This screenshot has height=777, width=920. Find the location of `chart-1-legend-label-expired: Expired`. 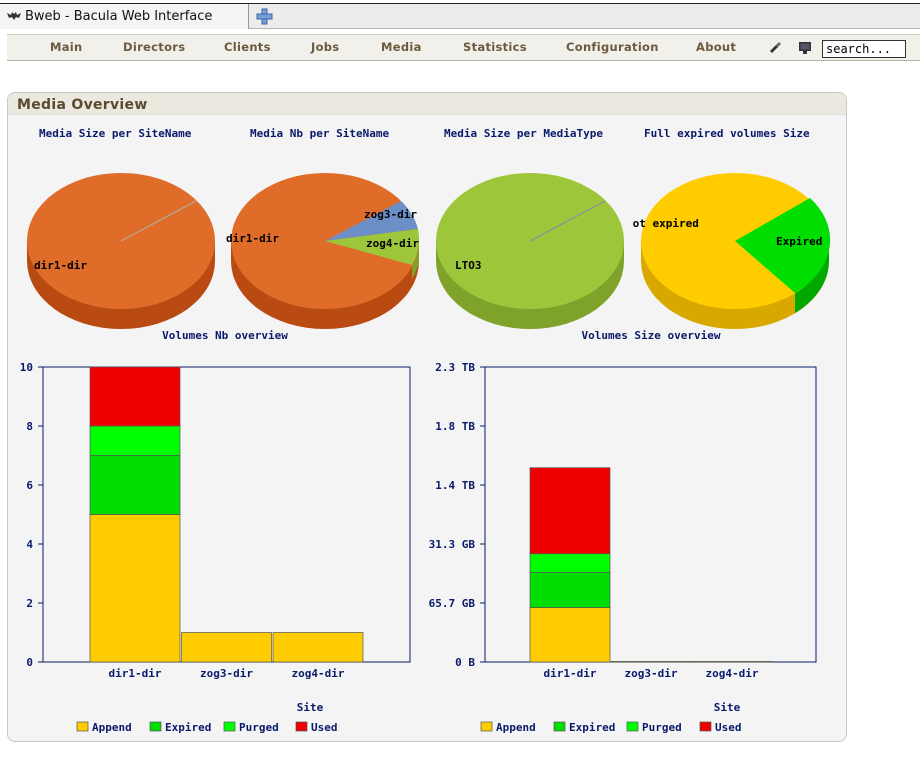

chart-1-legend-label-expired: Expired is located at coordinates (188, 727).